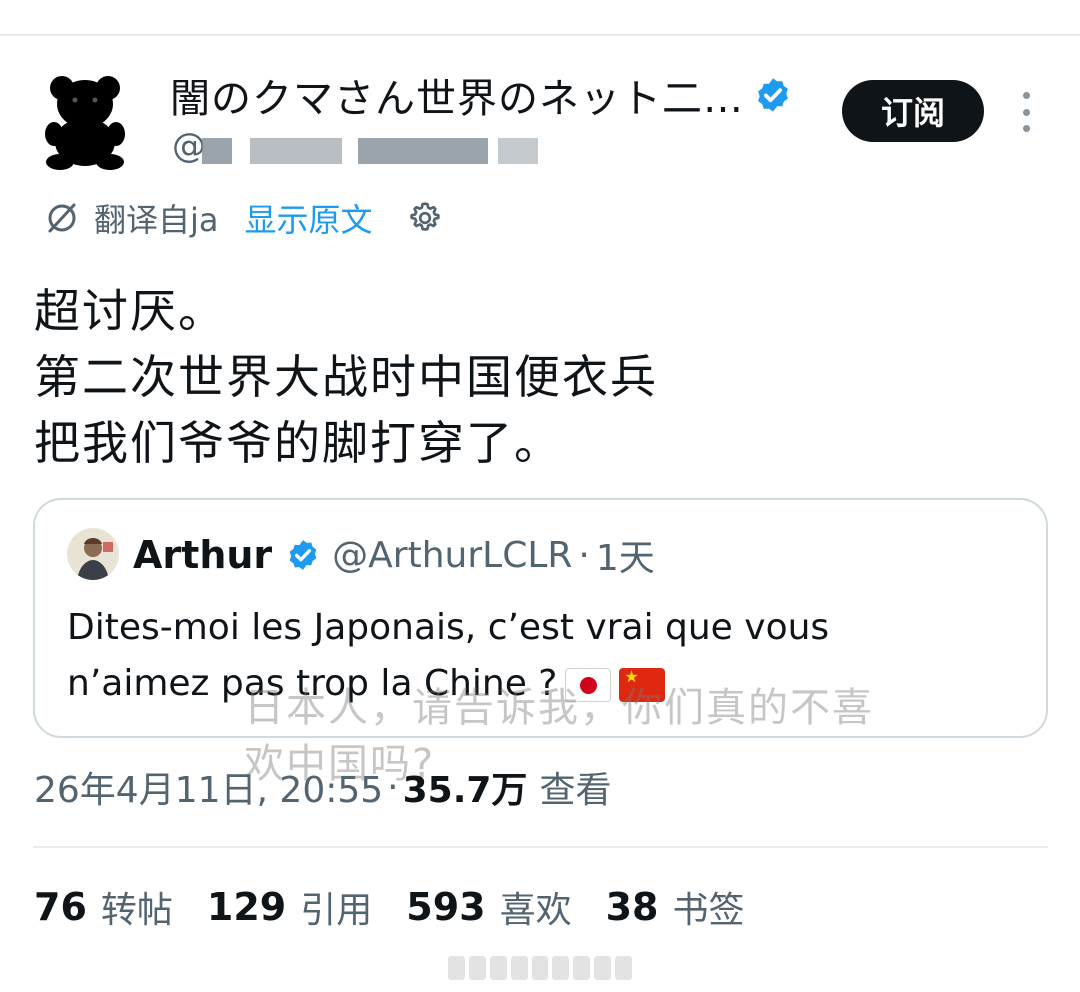 The height and width of the screenshot is (992, 1080). Describe the element at coordinates (708, 910) in the screenshot. I see `stat-label: 书签` at that location.